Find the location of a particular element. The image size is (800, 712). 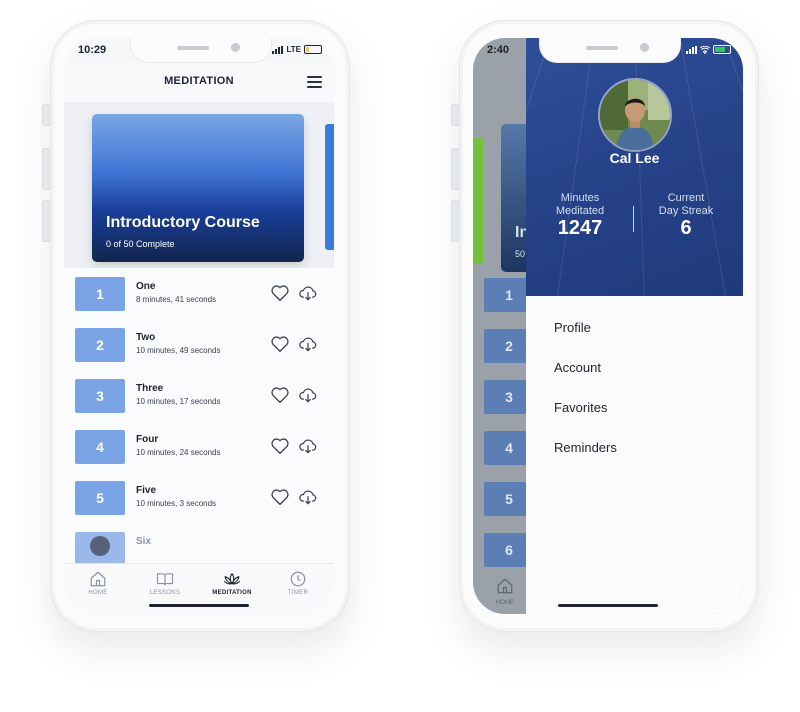

lesson-duration: 10 minutes, 17 seconds is located at coordinates (178, 401).